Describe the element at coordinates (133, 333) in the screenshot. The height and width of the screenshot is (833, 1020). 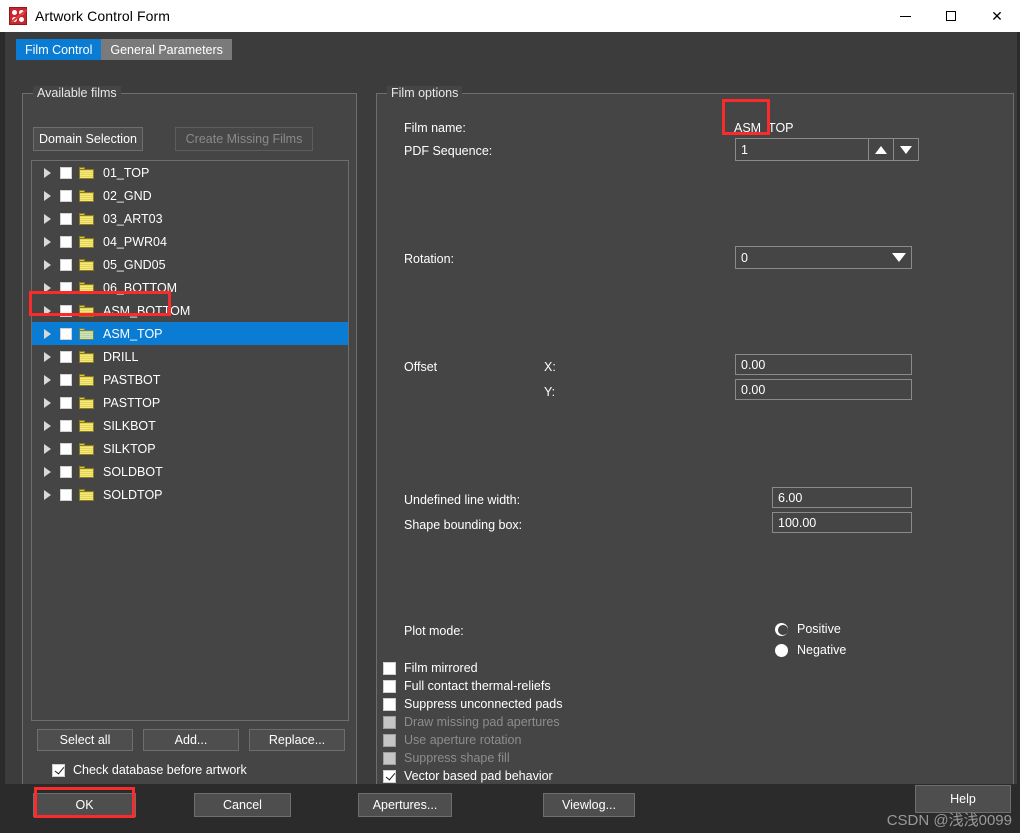
I see `tree-item-label: ASM_TOP` at that location.